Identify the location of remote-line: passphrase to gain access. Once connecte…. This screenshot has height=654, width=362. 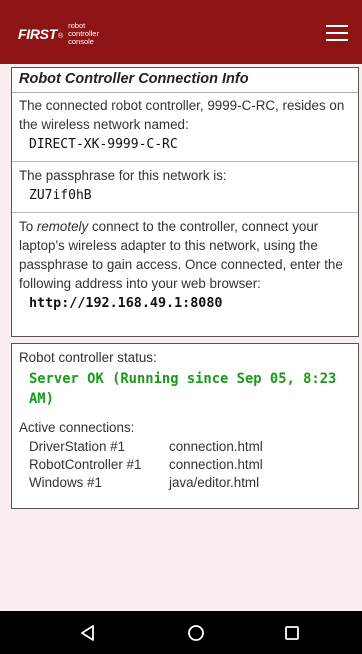
(181, 264).